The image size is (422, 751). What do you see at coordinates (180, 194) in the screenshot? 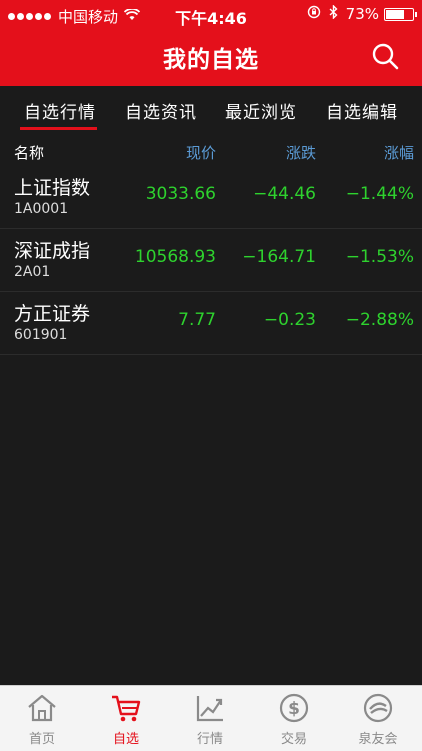
I see `stock-price: 3033.66` at bounding box center [180, 194].